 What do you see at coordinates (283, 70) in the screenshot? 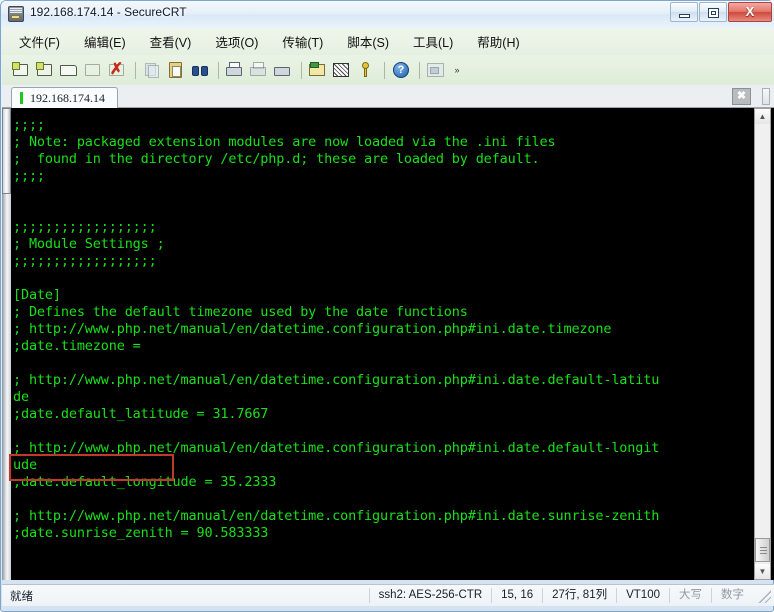
I see `printer-icon` at bounding box center [283, 70].